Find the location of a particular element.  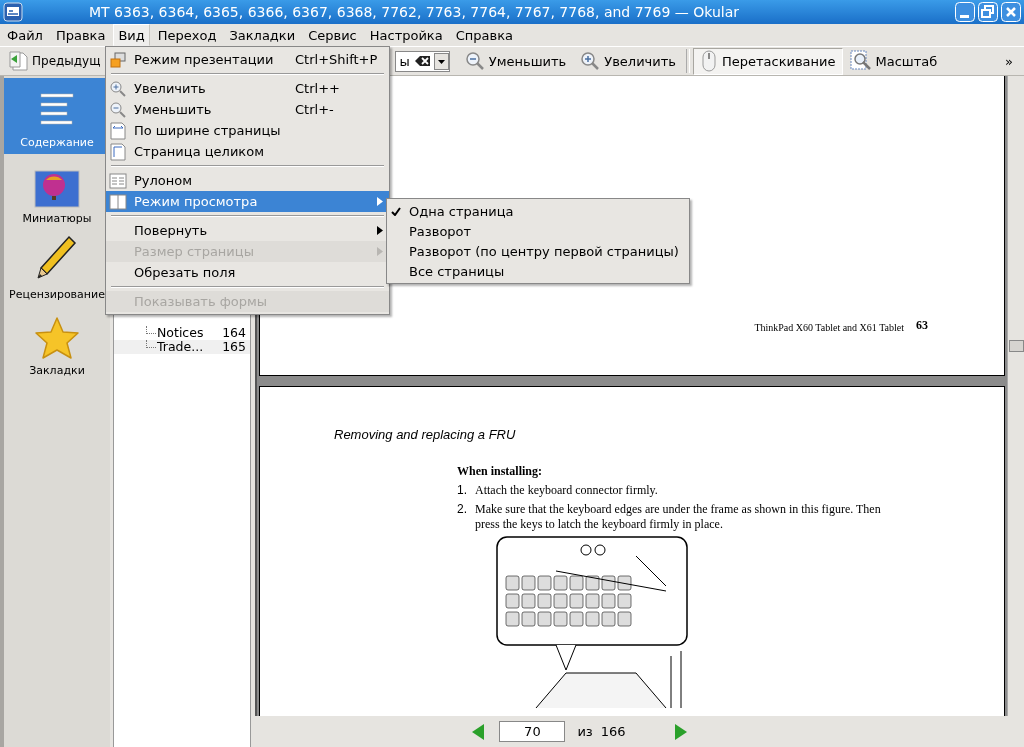

menu-item: Настройка is located at coordinates (406, 35).